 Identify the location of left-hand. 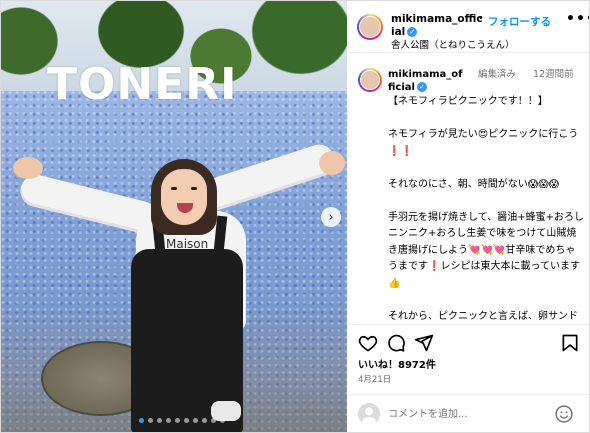
(28, 168).